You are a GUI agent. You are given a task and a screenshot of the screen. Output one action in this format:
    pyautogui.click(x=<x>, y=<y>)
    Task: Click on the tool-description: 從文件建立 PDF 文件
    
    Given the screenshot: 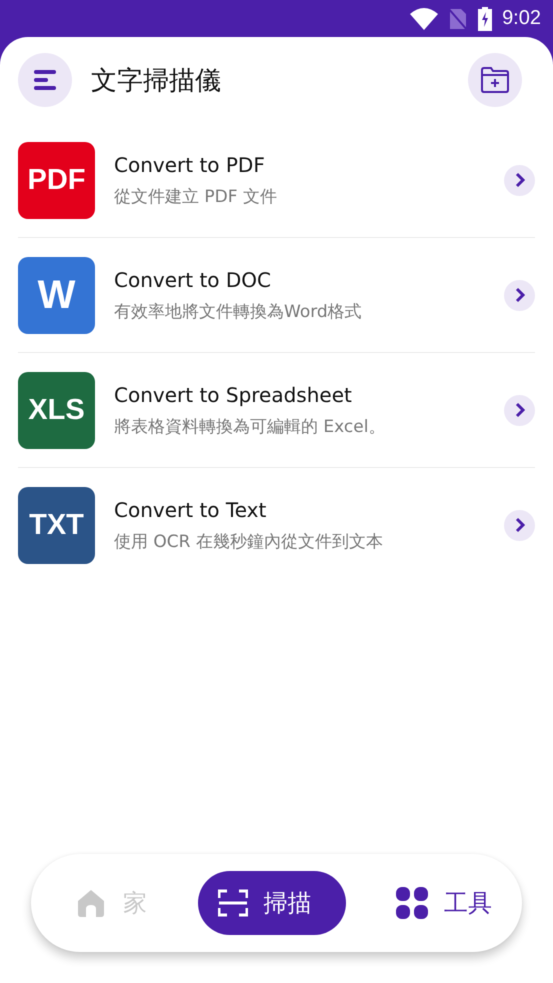 What is the action you would take?
    pyautogui.click(x=196, y=197)
    